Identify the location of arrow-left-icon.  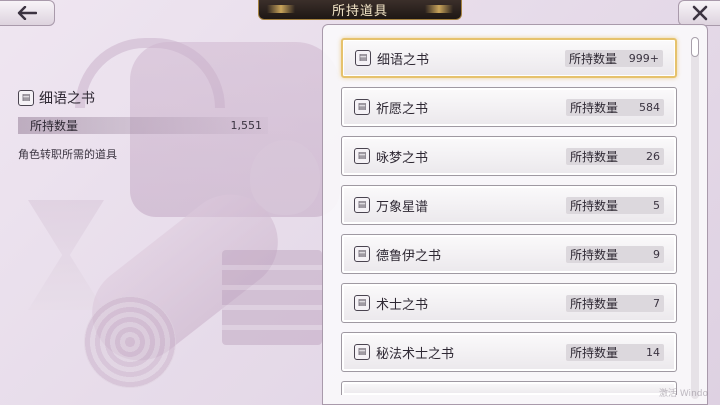
(27, 13).